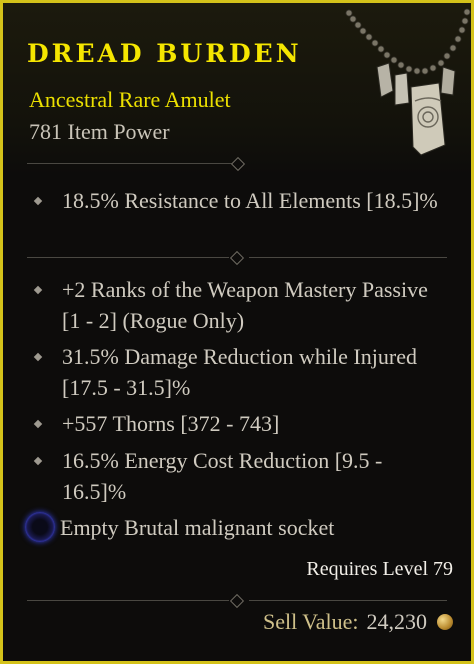 The image size is (474, 664). What do you see at coordinates (408, 82) in the screenshot?
I see `amulet-icon` at bounding box center [408, 82].